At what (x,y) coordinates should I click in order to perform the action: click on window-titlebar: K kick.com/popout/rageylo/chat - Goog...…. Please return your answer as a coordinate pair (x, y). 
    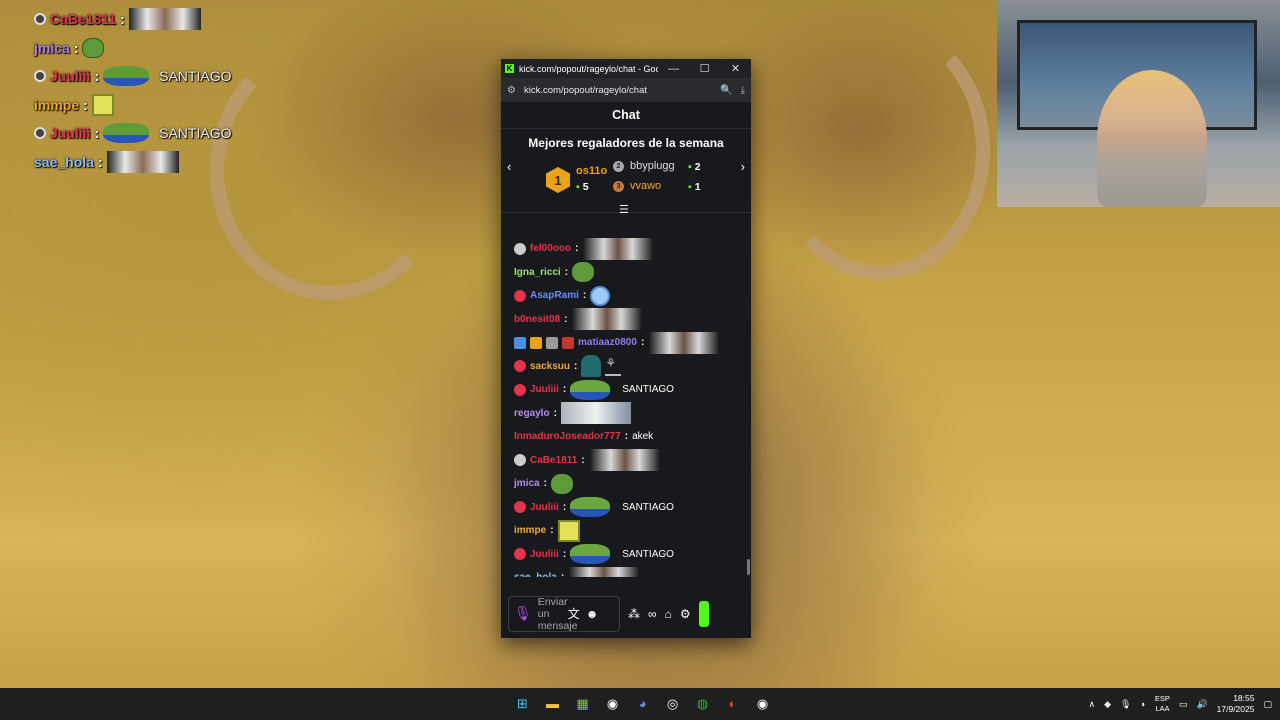
    Looking at the image, I should click on (626, 68).